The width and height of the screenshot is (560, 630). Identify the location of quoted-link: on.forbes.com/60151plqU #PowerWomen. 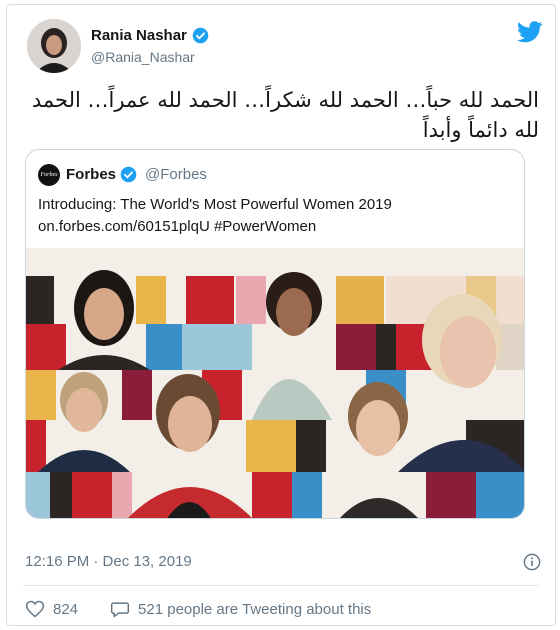
(215, 227).